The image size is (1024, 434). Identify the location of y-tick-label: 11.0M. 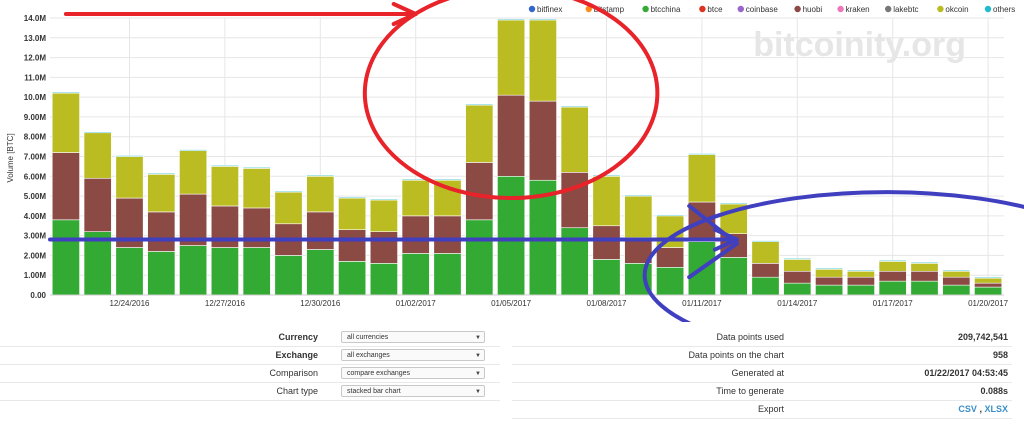
(35, 77).